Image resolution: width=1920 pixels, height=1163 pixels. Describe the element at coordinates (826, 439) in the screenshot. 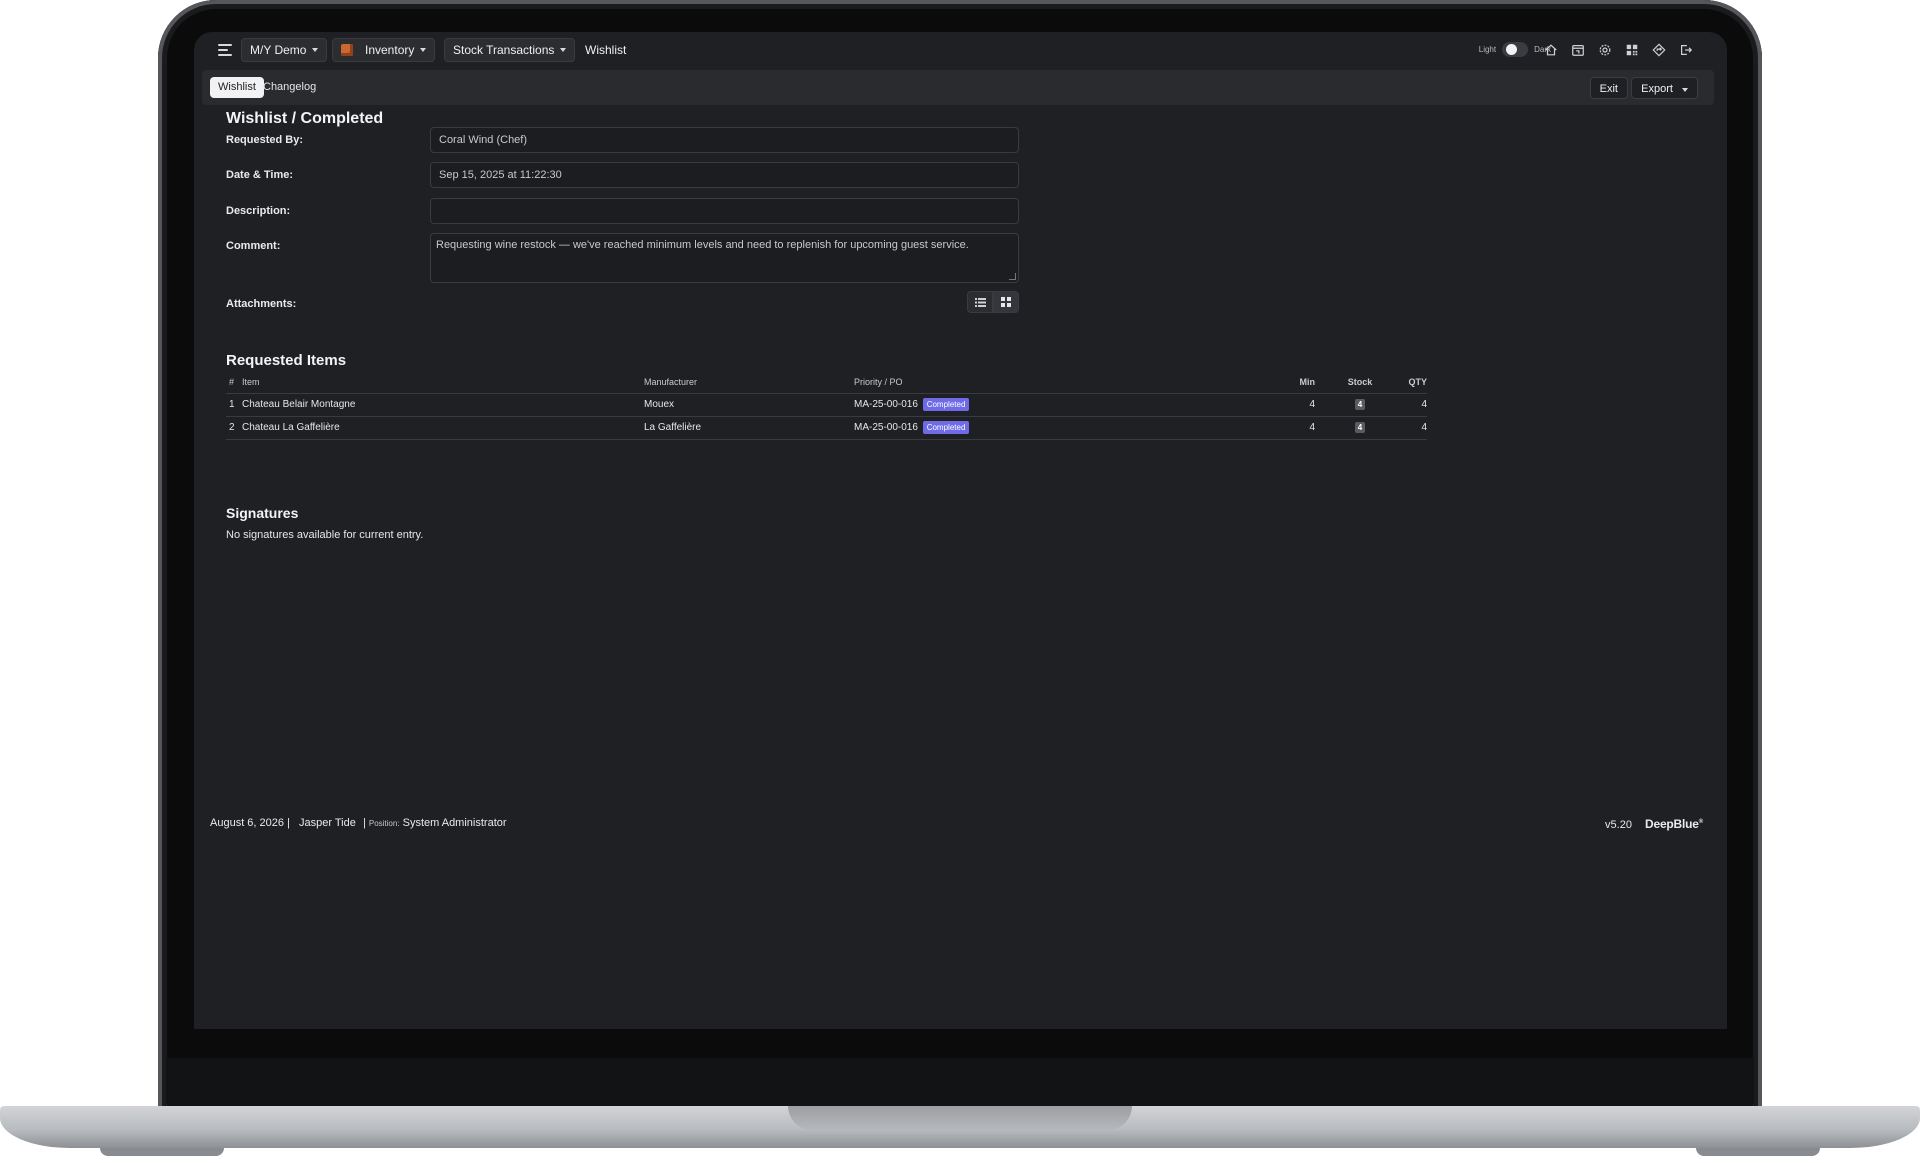

I see `table-divider` at that location.